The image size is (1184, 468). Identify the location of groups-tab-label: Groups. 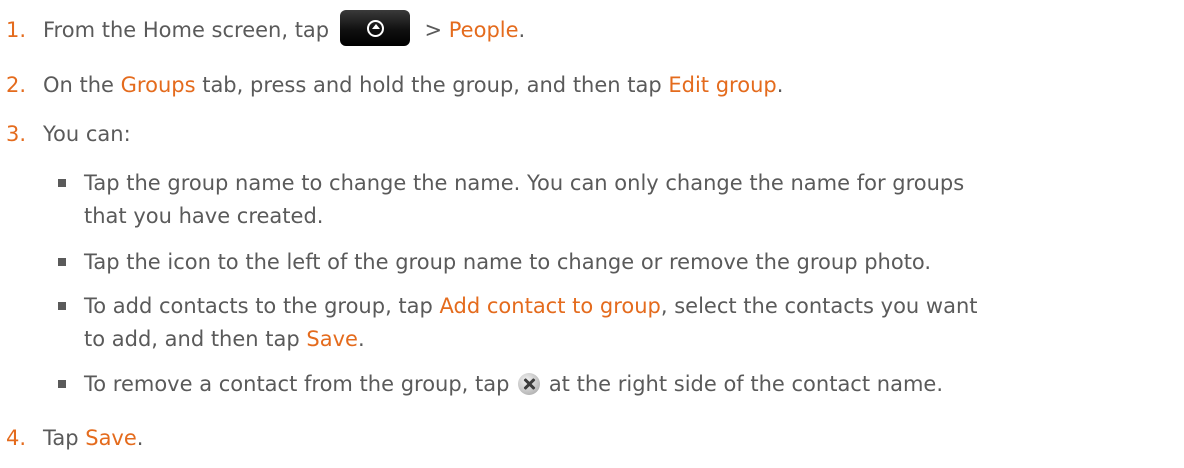
(158, 85).